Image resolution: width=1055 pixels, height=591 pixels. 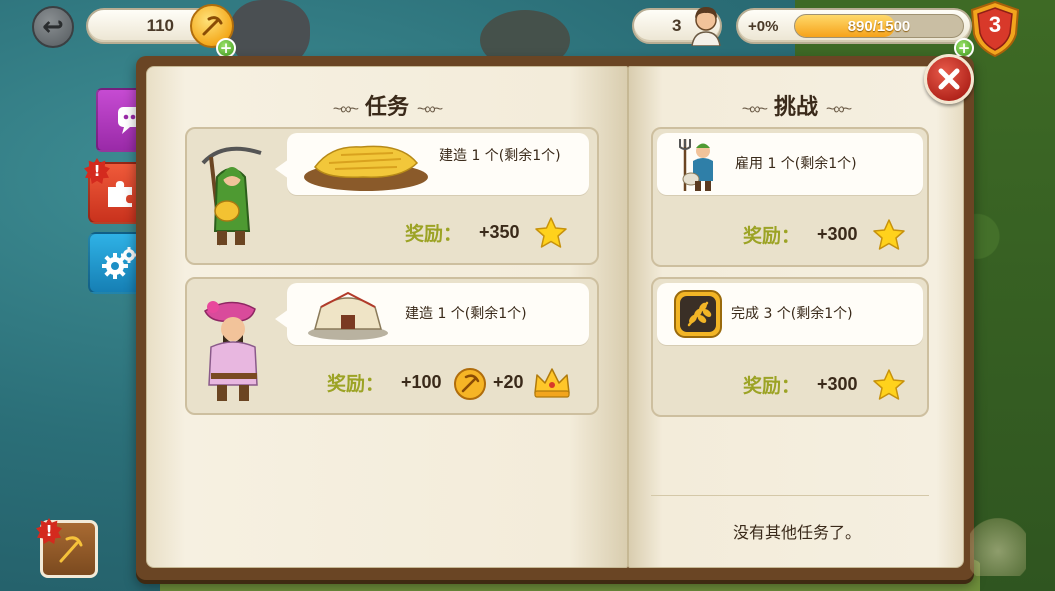 What do you see at coordinates (49, 531) in the screenshot?
I see `quest-book-alert-badge: !` at bounding box center [49, 531].